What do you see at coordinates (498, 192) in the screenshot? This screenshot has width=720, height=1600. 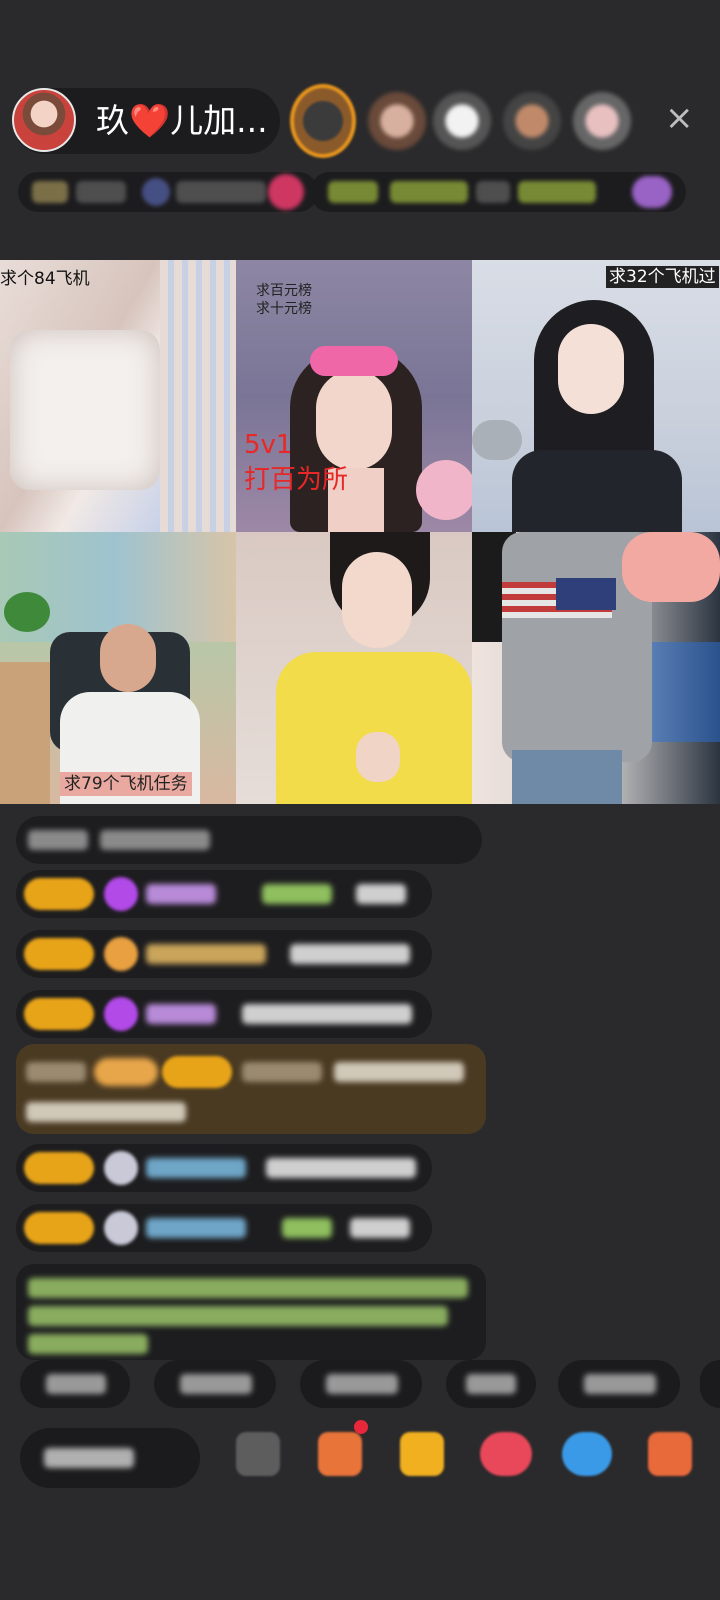 I see `rank-tags-row` at bounding box center [498, 192].